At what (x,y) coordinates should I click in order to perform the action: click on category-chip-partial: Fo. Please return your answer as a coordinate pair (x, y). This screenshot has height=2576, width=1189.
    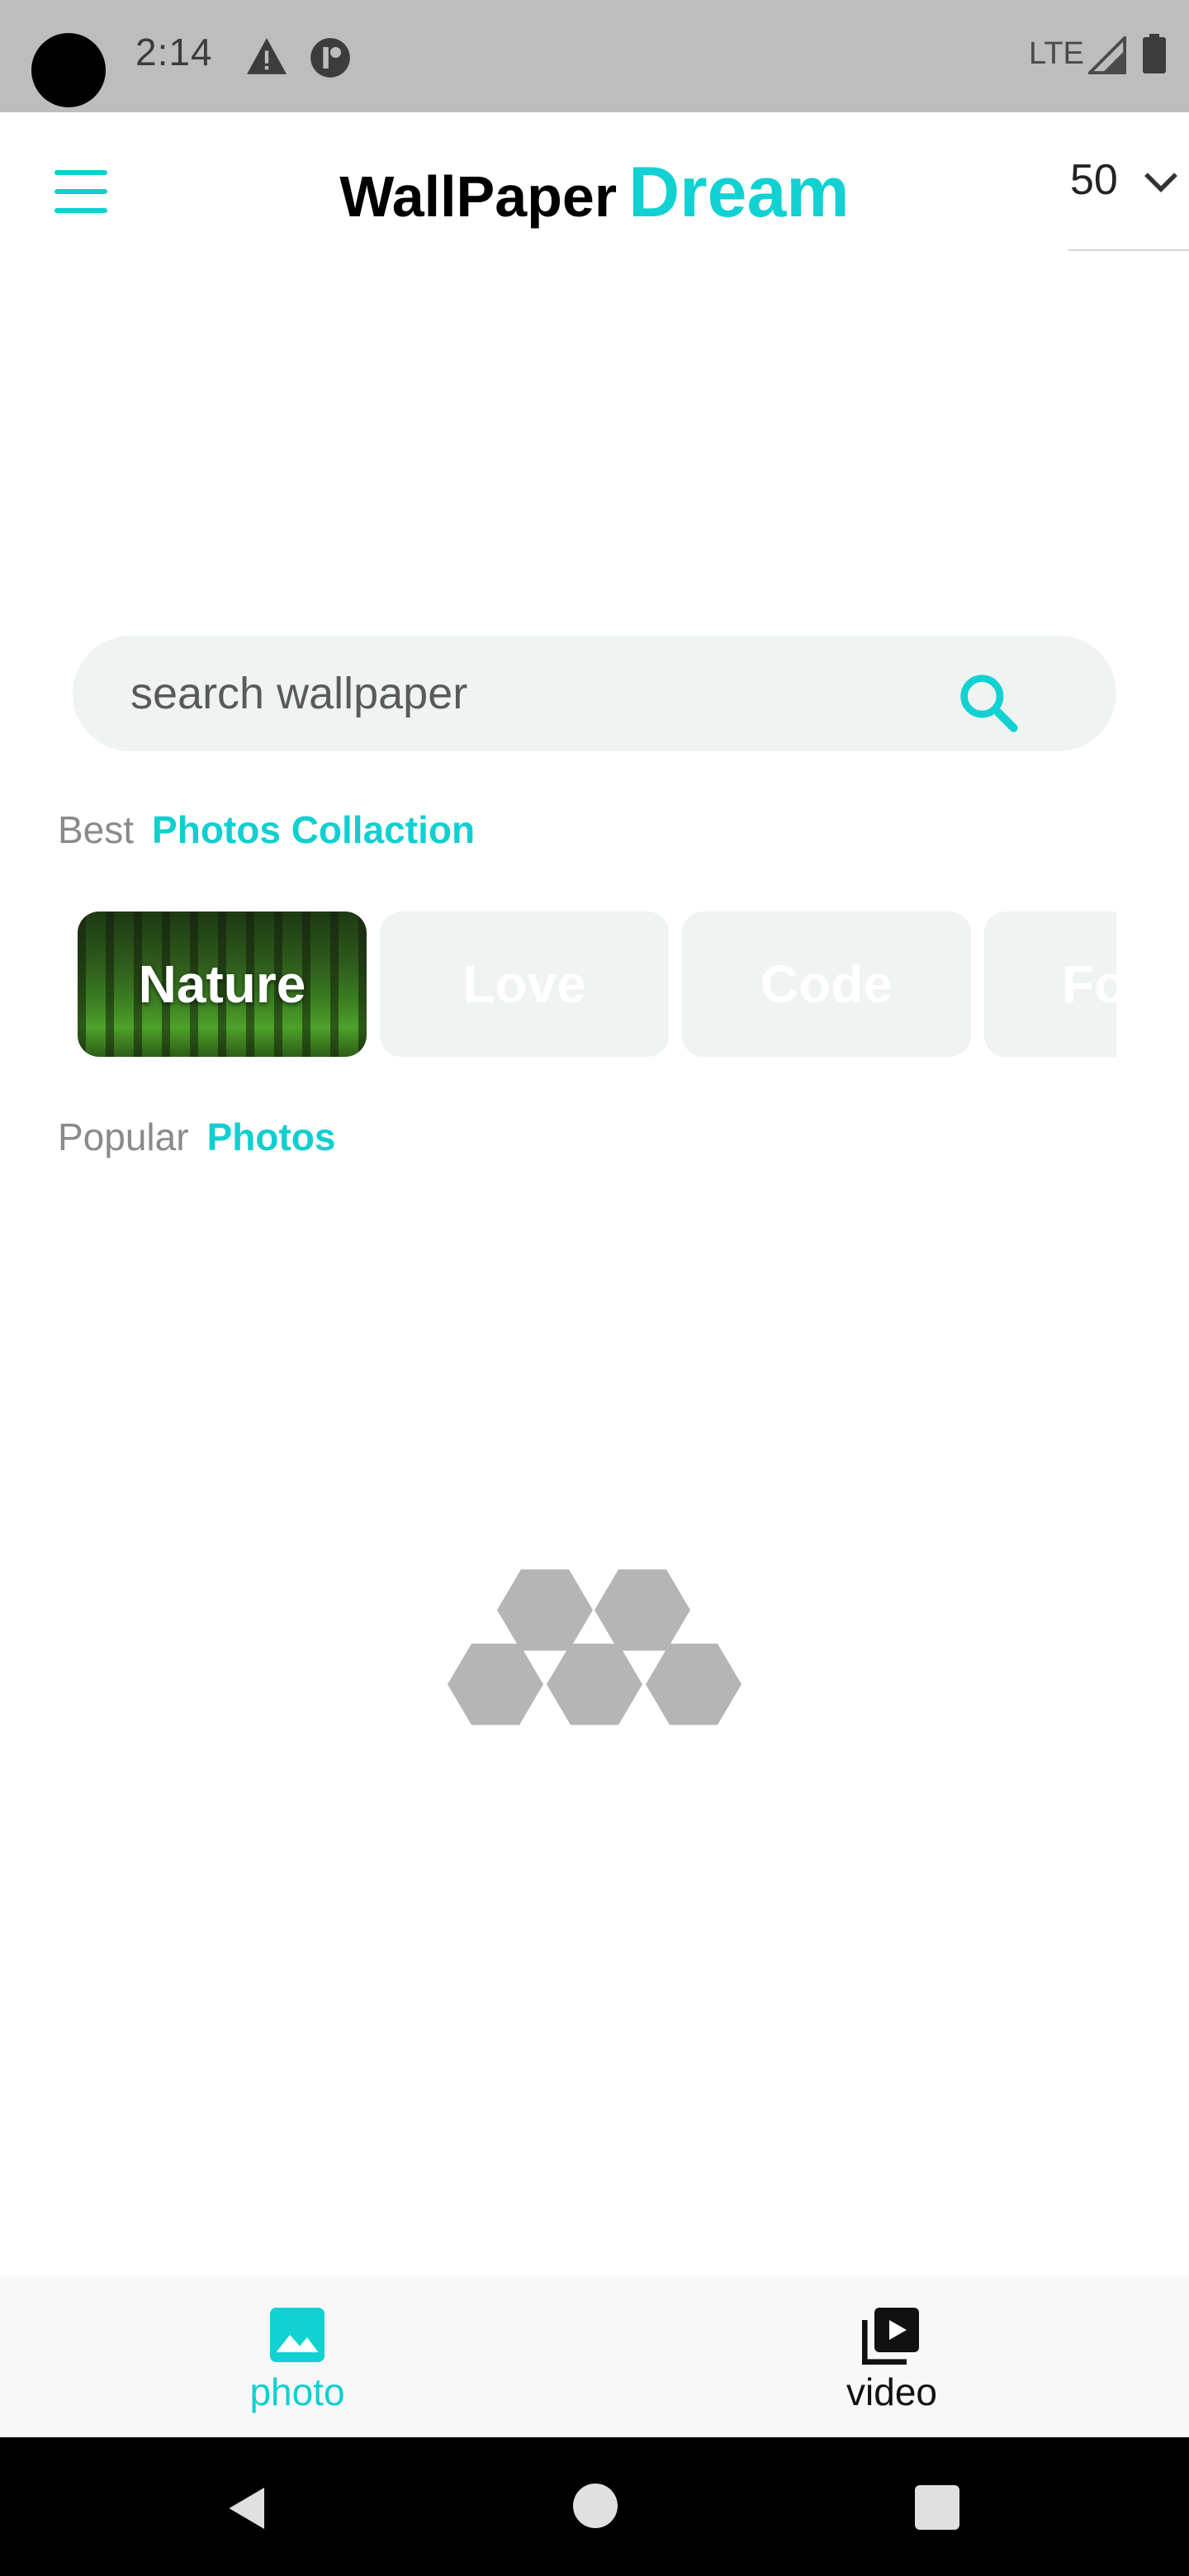
    Looking at the image, I should click on (1050, 984).